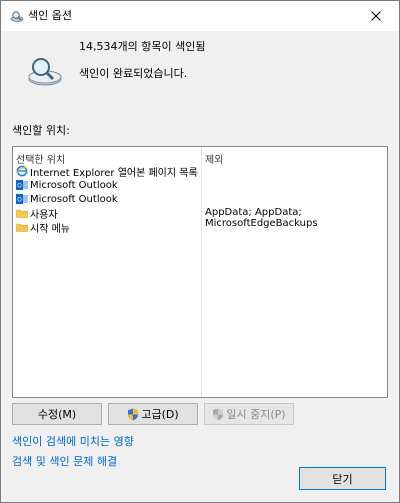 The image size is (400, 503). What do you see at coordinates (73, 441) in the screenshot?
I see `indexing-impact-link: 색인이 검색에 미치는 영향` at bounding box center [73, 441].